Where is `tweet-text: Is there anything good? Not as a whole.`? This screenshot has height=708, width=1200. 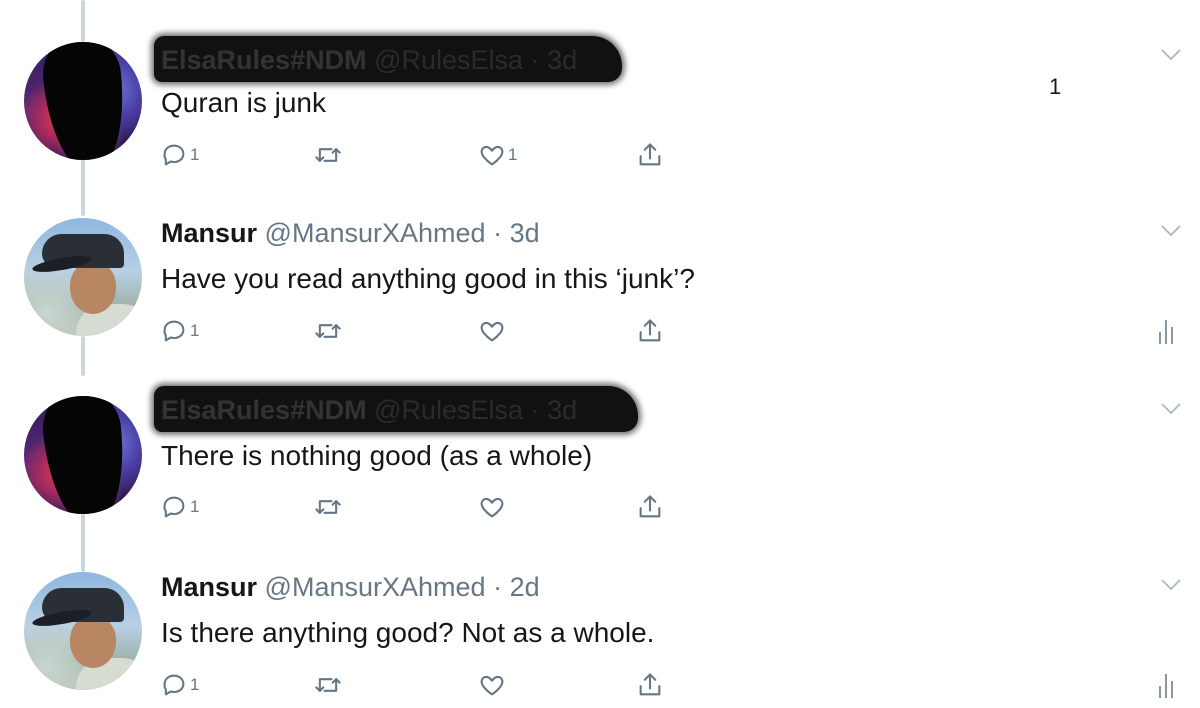 tweet-text: Is there anything good? Not as a whole. is located at coordinates (408, 632).